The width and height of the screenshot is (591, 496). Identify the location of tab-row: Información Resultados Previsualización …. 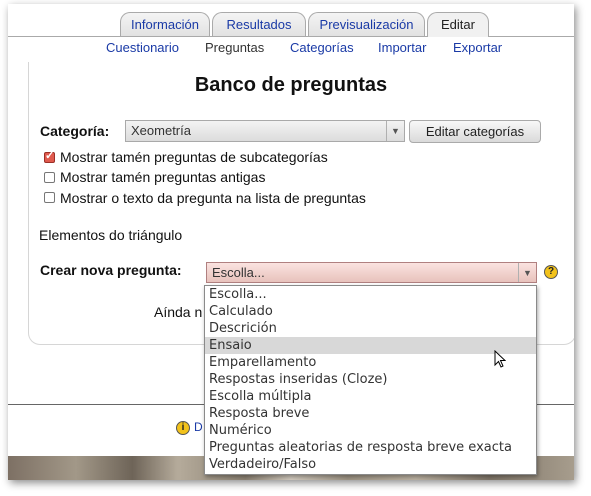
(291, 20).